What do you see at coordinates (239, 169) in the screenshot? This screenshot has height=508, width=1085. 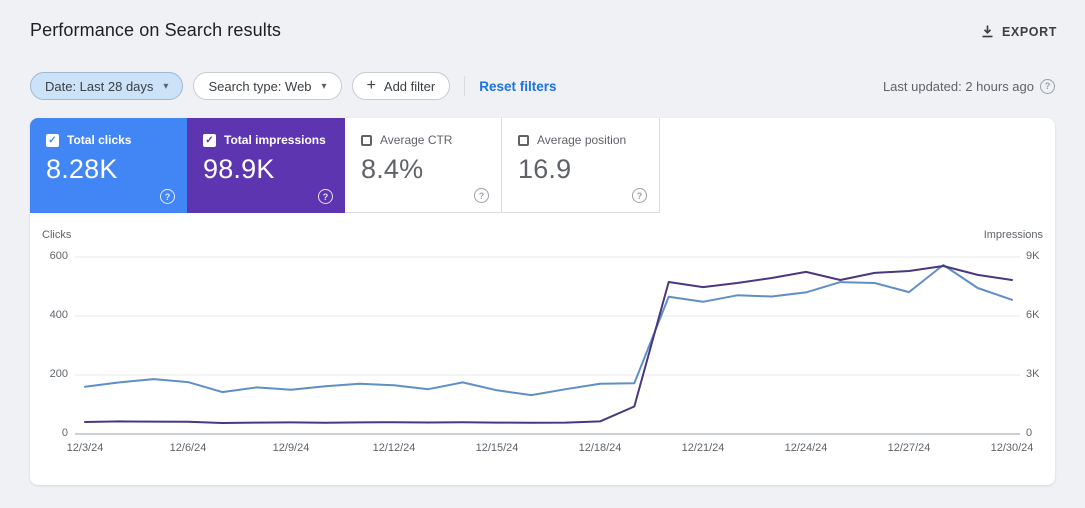 I see `metric-value: 98.9K` at bounding box center [239, 169].